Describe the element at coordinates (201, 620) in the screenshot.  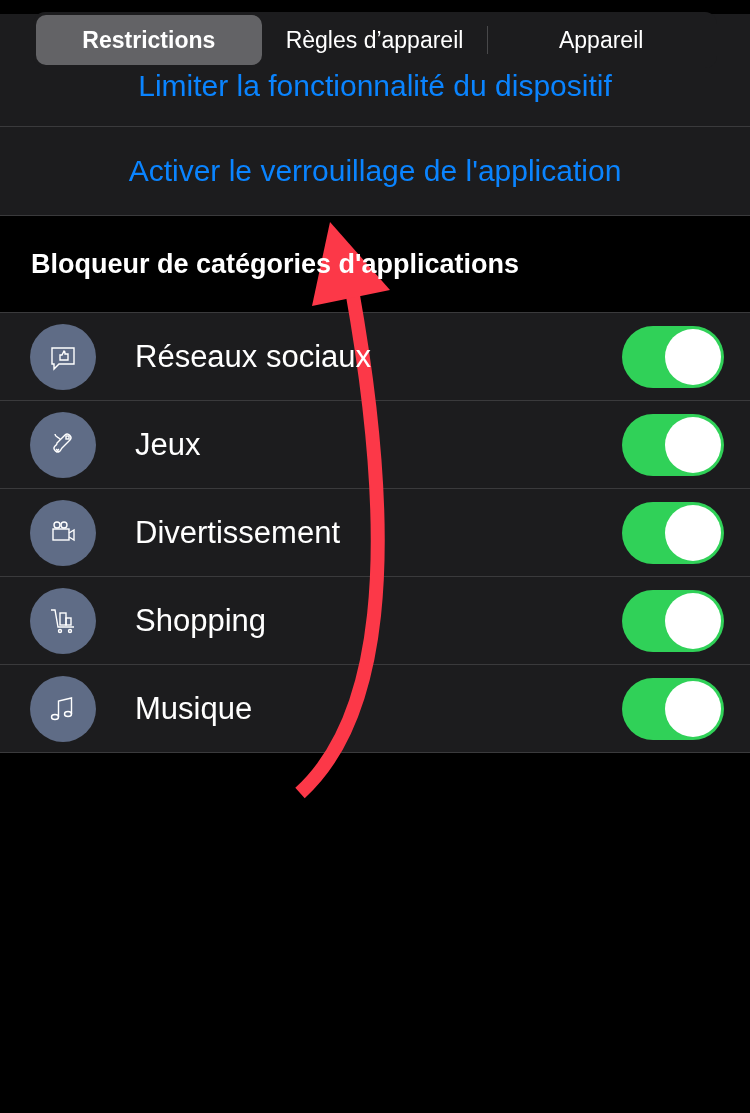
I see `category-label: Shopping` at that location.